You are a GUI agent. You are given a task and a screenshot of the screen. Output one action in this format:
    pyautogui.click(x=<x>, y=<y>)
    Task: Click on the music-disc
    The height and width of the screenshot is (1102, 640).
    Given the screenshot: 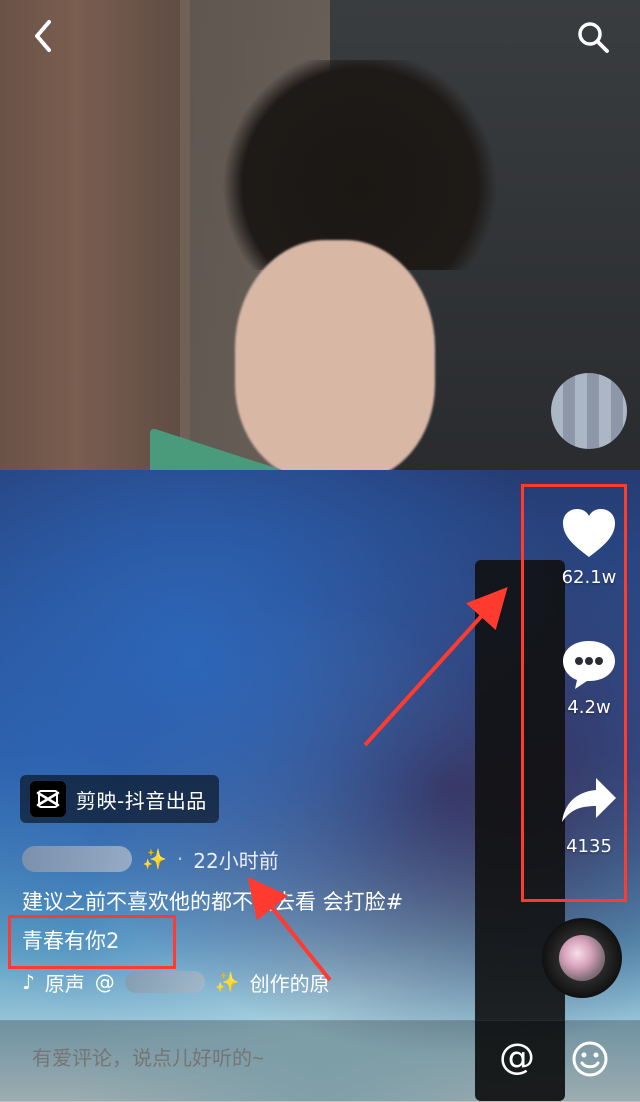 What is the action you would take?
    pyautogui.click(x=582, y=958)
    